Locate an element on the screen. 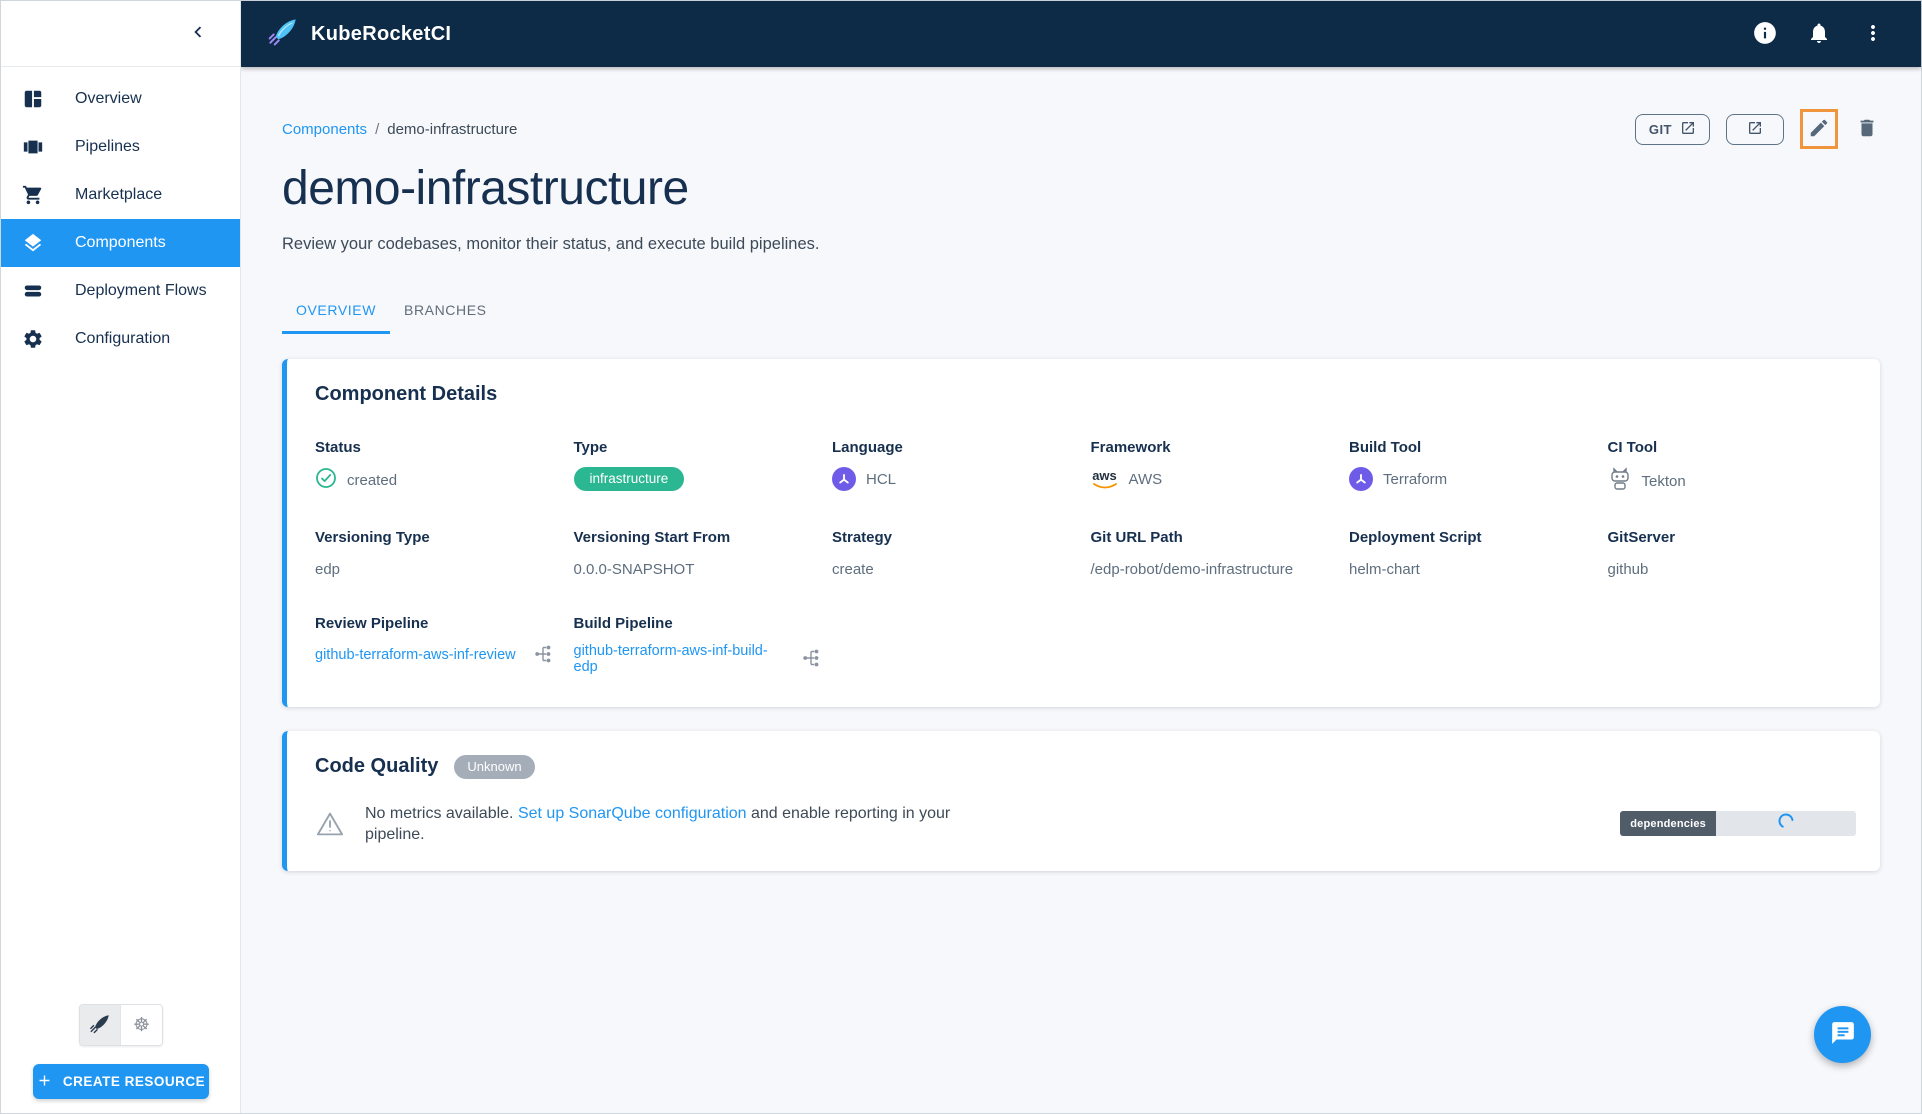  deployment-script-value: helm-chart is located at coordinates (1384, 569).